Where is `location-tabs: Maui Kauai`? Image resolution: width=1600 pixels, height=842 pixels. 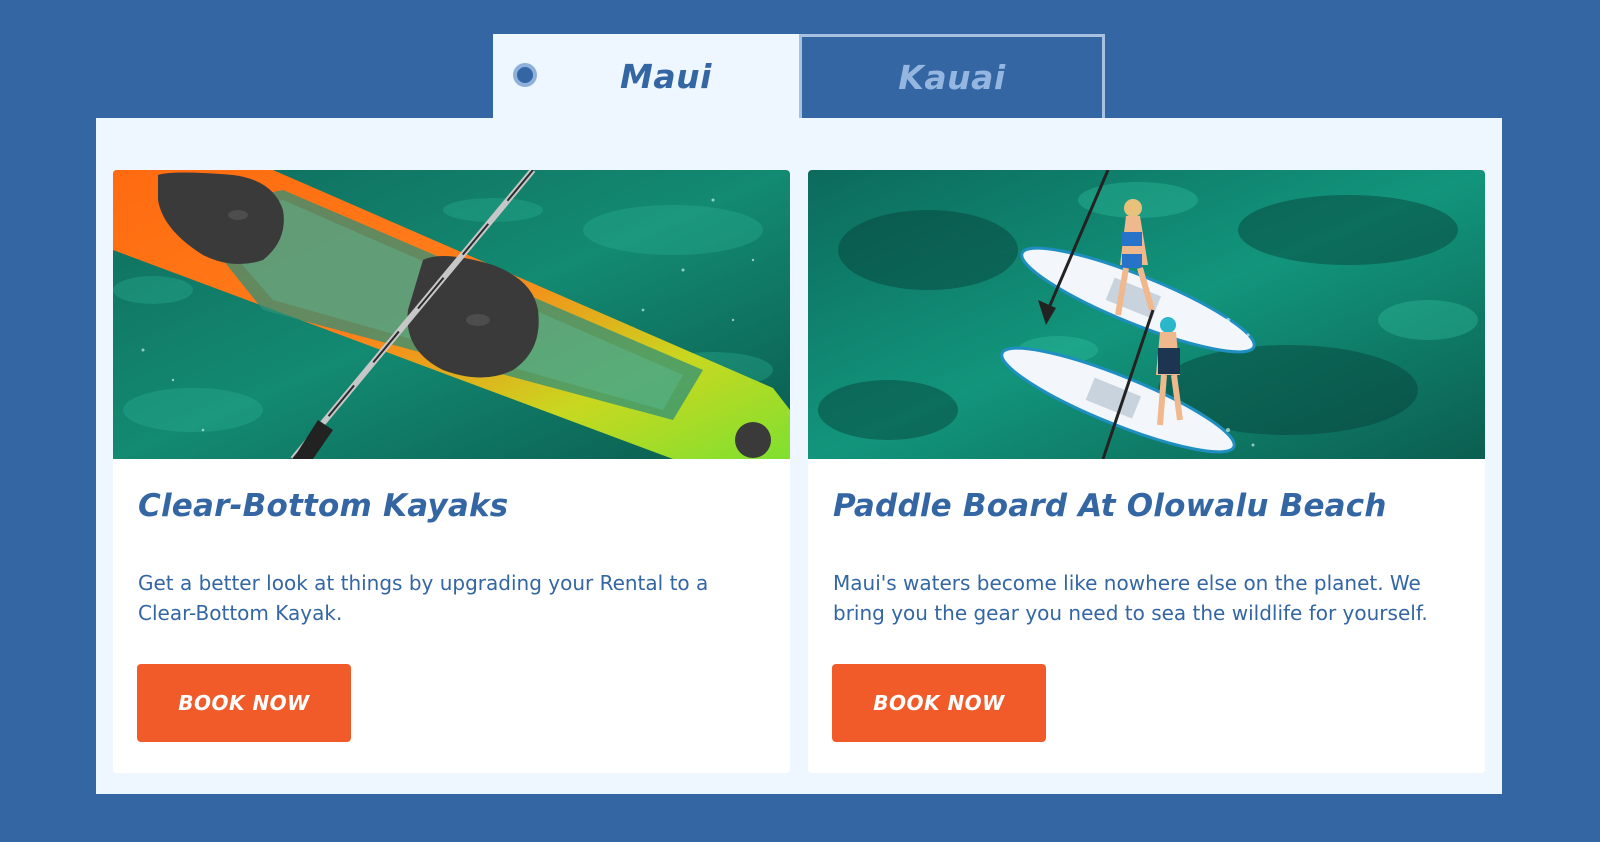
location-tabs: Maui Kauai is located at coordinates (799, 76).